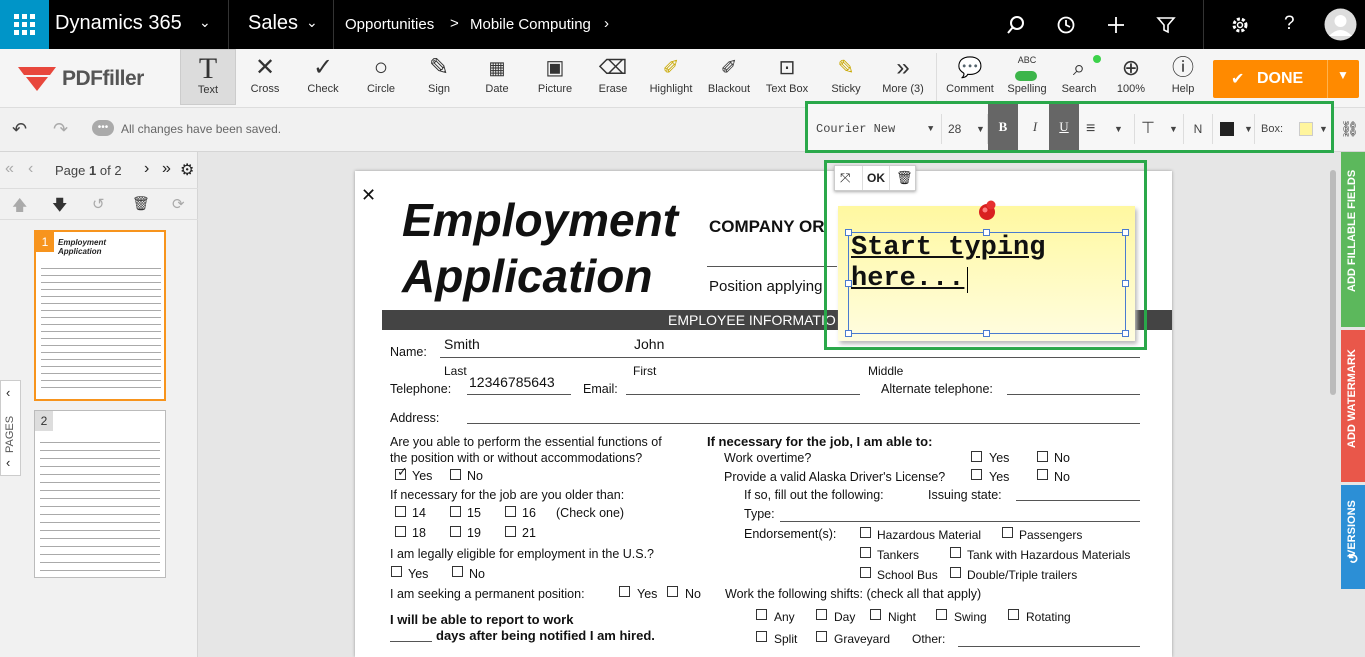 The image size is (1365, 657). I want to click on prev-page-icon: ‹, so click(30, 169).